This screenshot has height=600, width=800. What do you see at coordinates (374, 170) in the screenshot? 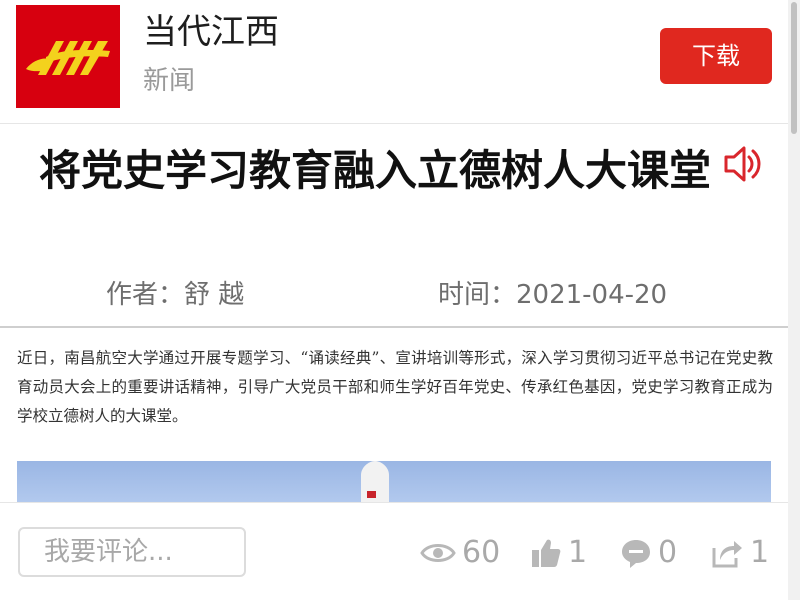
I see `article-title: 将党史学习教育融入立德树人大课堂` at bounding box center [374, 170].